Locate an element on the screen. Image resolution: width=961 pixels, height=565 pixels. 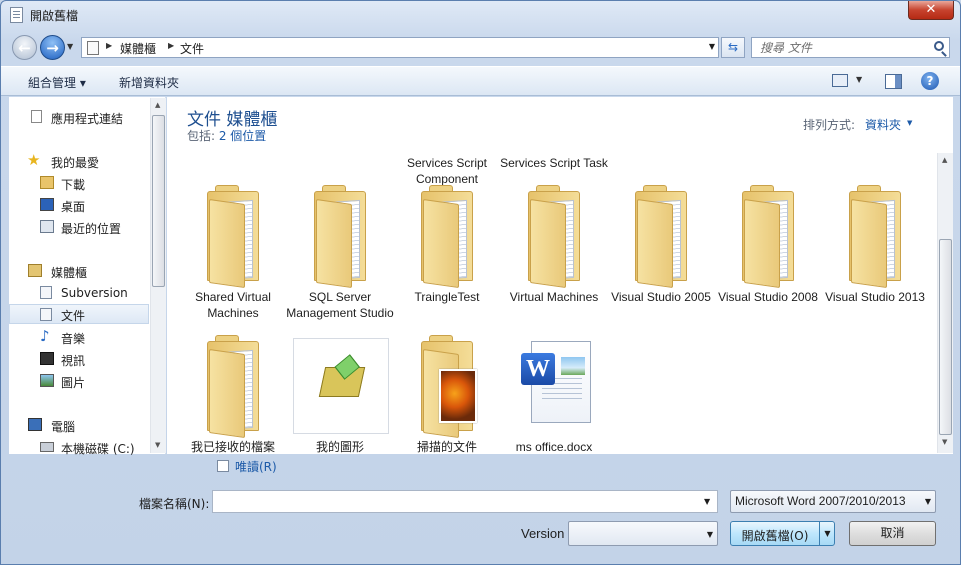
file-item: Visual Studio 2013 is located at coordinates (875, 234).